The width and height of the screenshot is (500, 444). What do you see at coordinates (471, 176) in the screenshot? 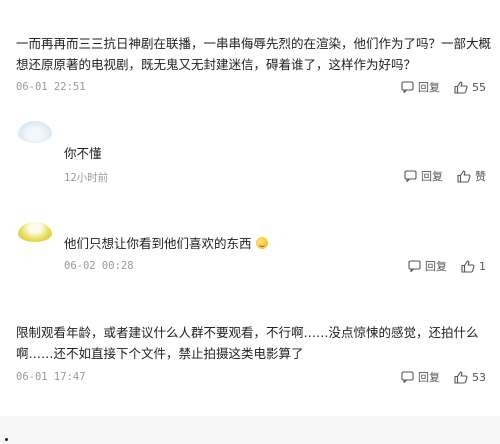
I see `like-button: 赞` at bounding box center [471, 176].